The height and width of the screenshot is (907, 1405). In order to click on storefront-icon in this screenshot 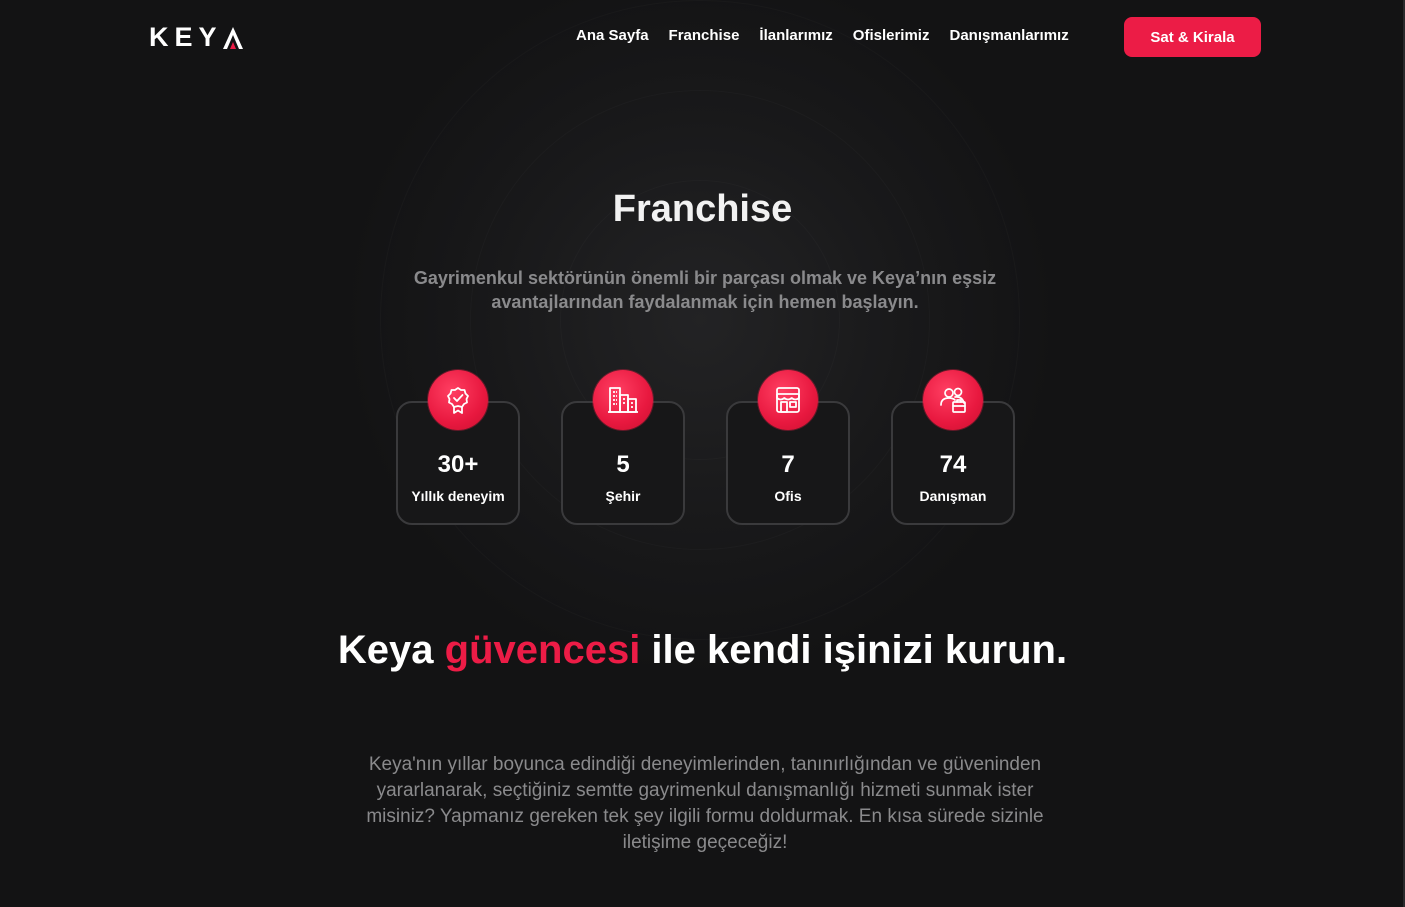, I will do `click(788, 400)`.